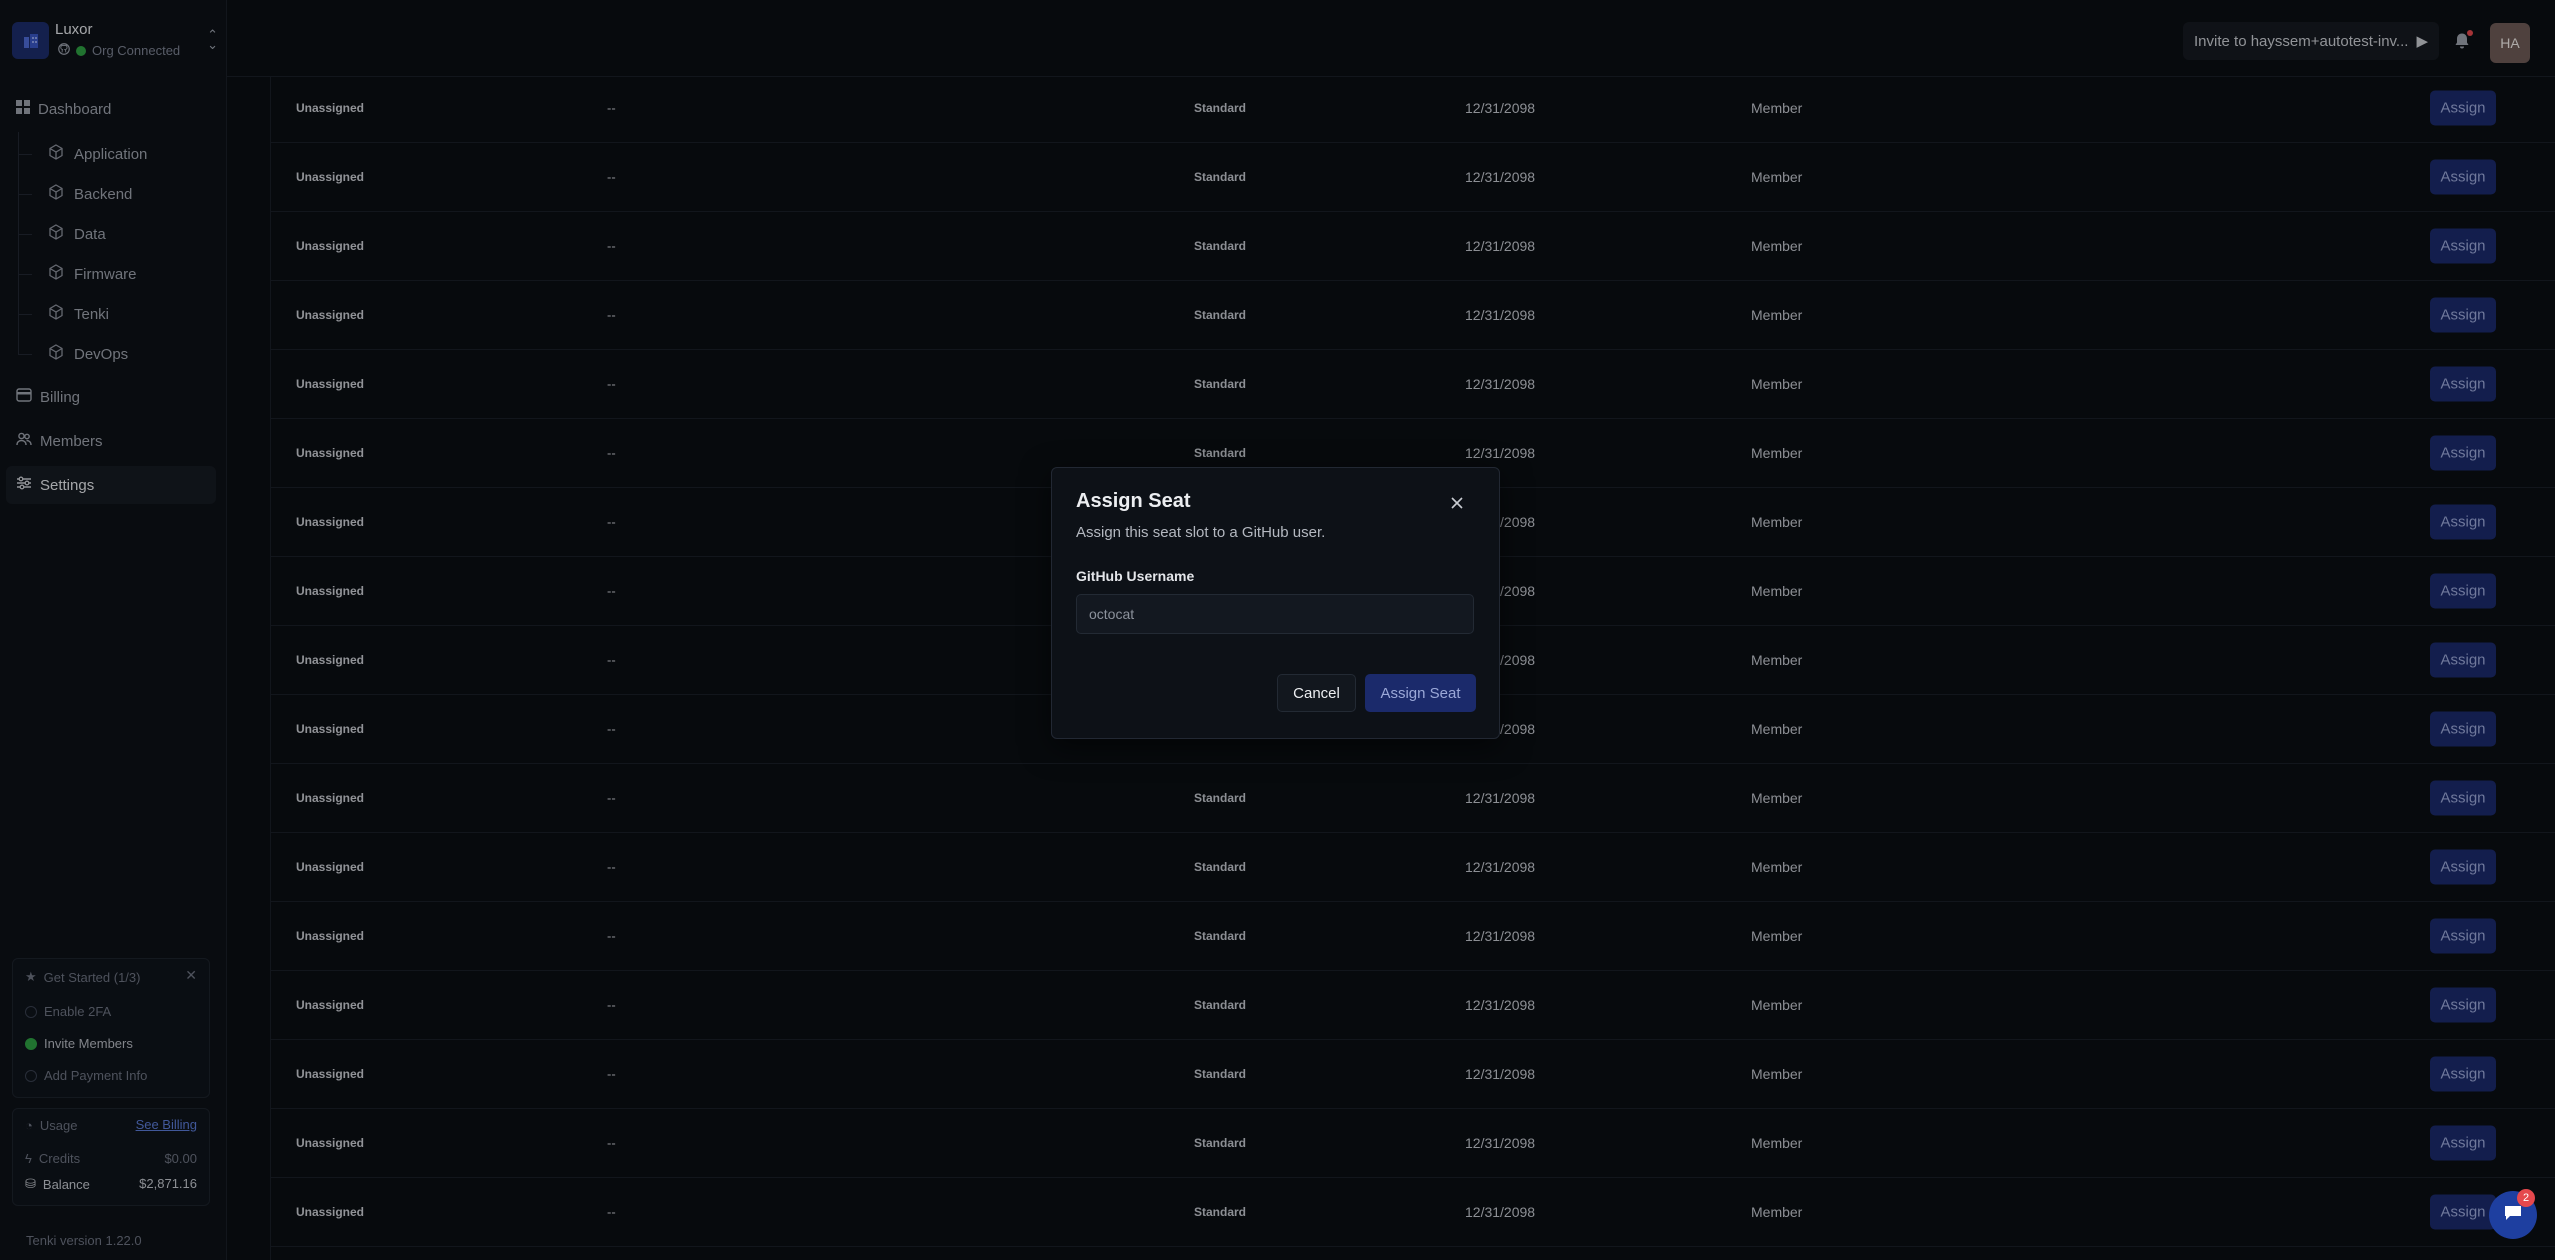  What do you see at coordinates (1316, 693) in the screenshot?
I see `cancel-button: Cancel` at bounding box center [1316, 693].